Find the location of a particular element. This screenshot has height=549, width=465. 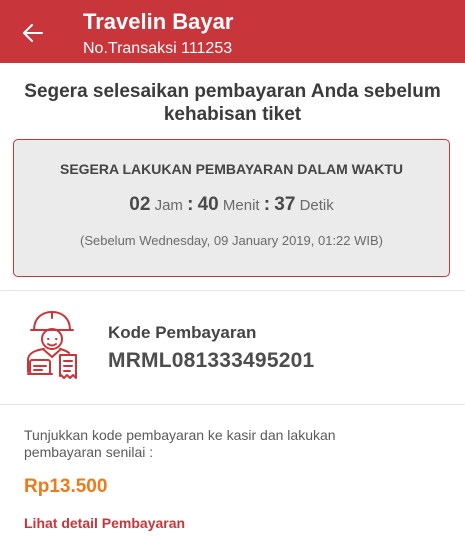

back-button is located at coordinates (33, 33).